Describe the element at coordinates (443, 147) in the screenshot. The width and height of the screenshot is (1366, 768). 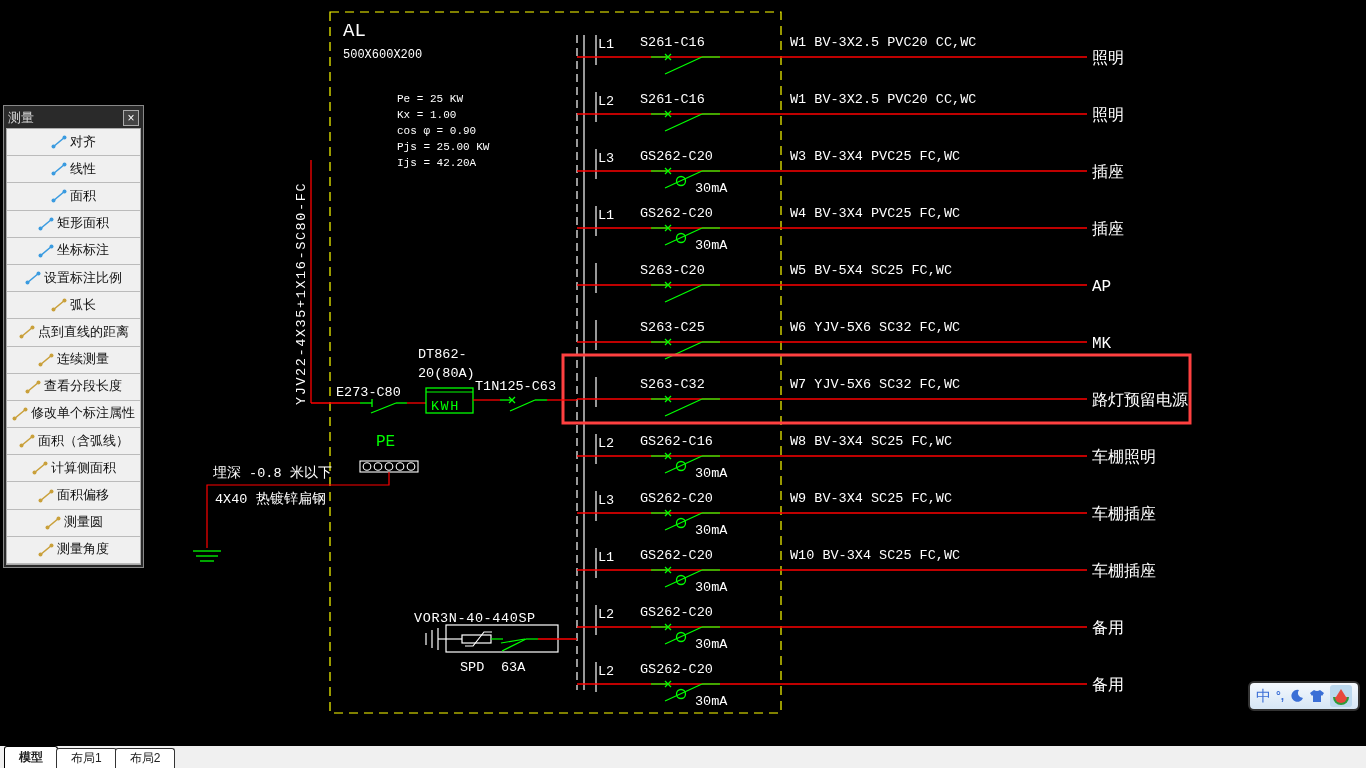
I see `load-parameter: Pjs = 25.00 KW` at that location.